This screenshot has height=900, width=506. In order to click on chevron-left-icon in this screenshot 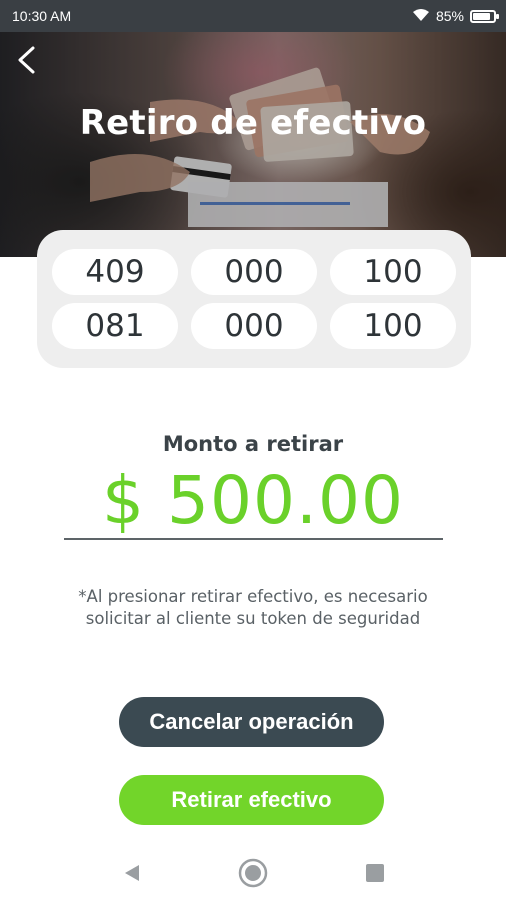, I will do `click(26, 60)`.